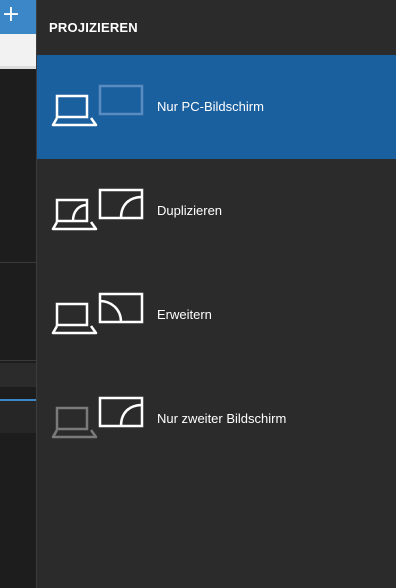 This screenshot has height=588, width=396. I want to click on option-label: Duplizieren, so click(190, 210).